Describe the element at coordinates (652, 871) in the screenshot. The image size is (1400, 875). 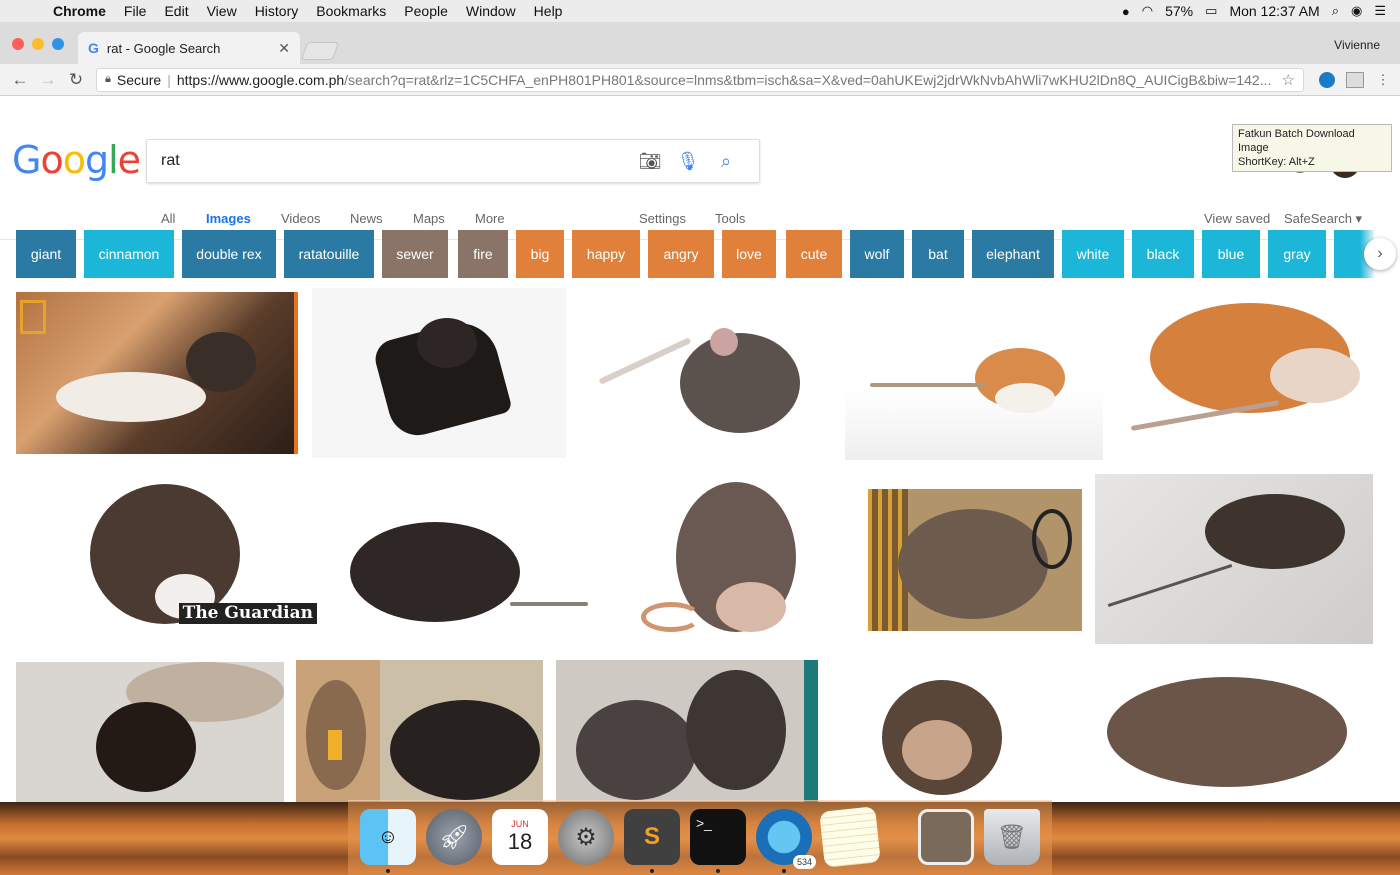
I see `running-indicator` at that location.